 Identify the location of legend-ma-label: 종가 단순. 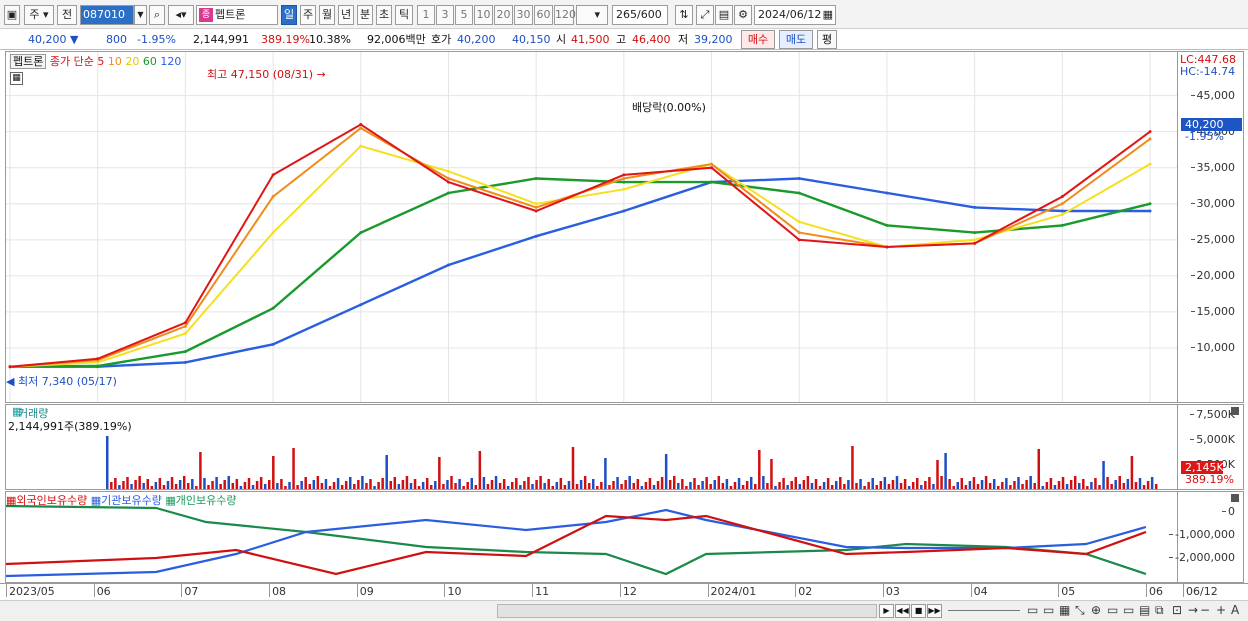
(71, 61).